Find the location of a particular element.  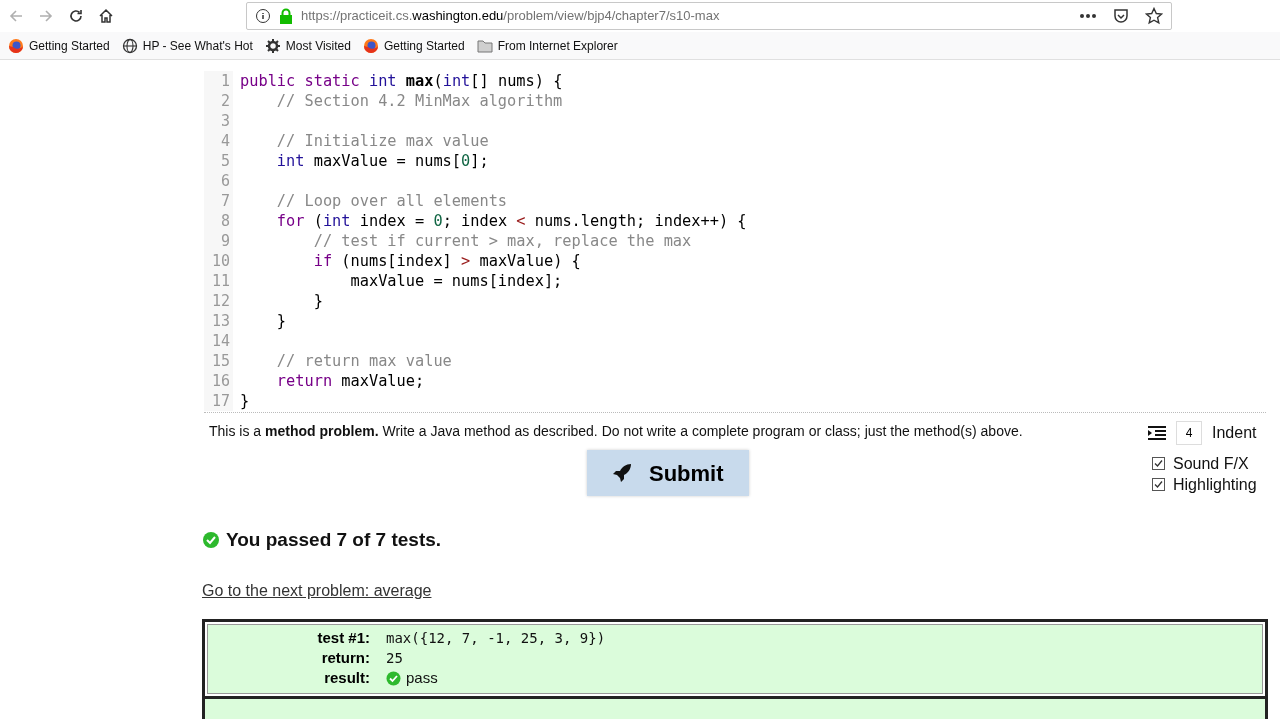

line-number: 3 is located at coordinates (218, 121).